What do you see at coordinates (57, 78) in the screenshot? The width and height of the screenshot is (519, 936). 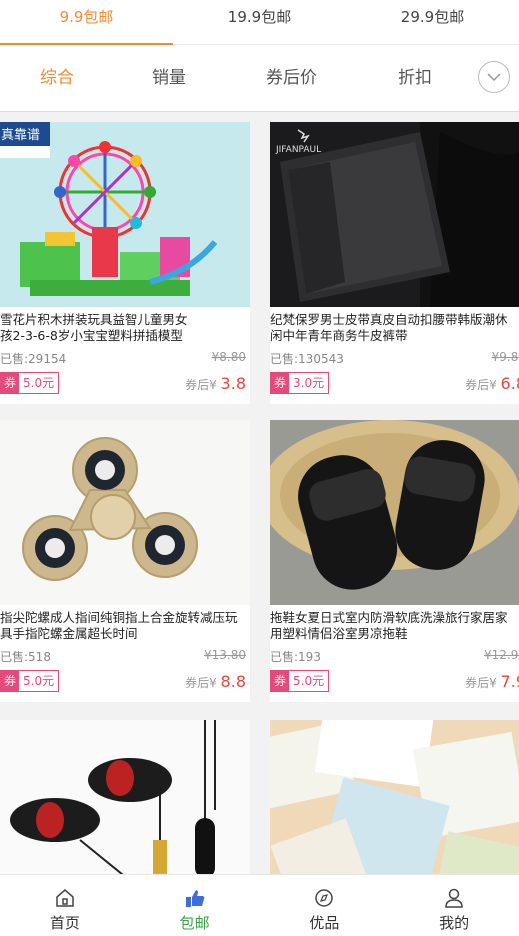 I see `sort-comprehensive: 综合` at bounding box center [57, 78].